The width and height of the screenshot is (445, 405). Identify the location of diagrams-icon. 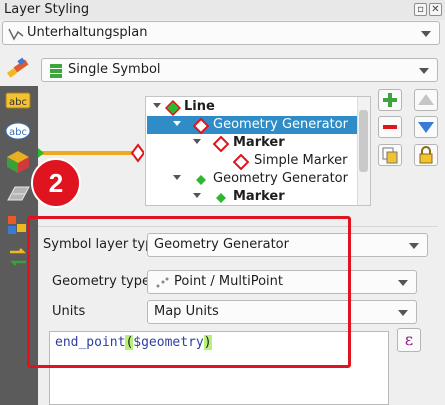
(18, 193).